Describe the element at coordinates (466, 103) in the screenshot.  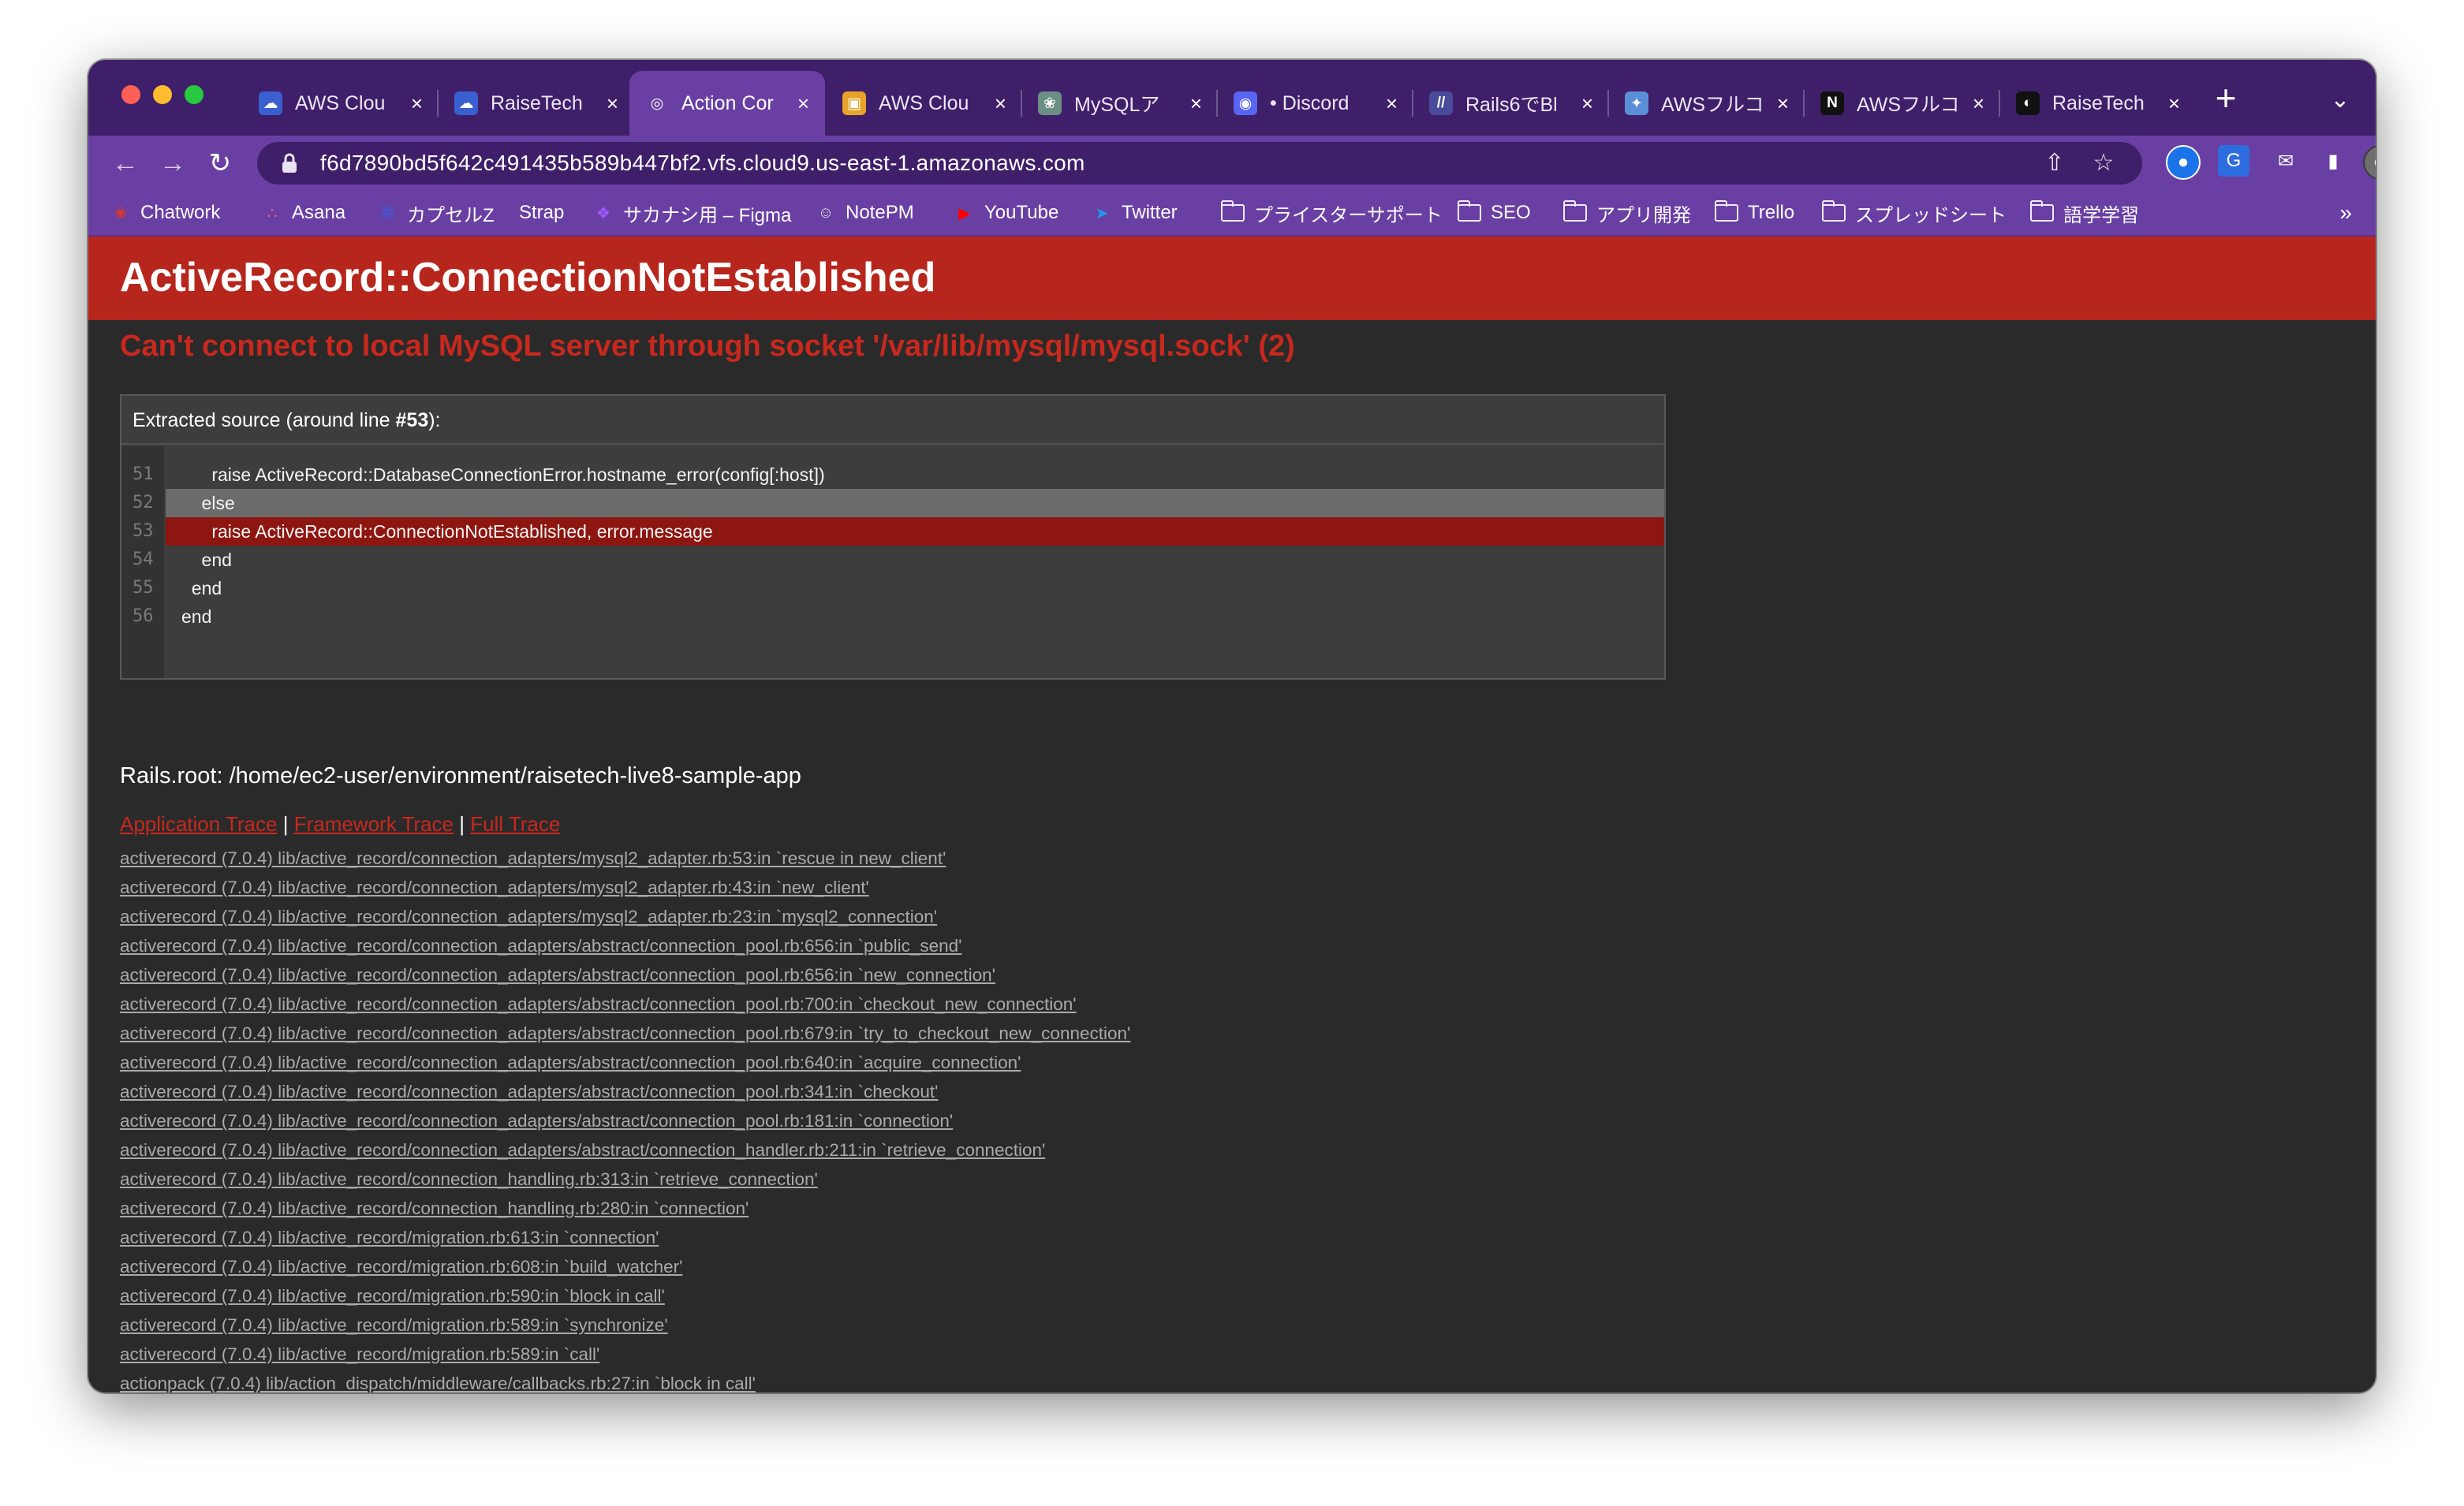
I see `raisetech-icon: ☁` at that location.